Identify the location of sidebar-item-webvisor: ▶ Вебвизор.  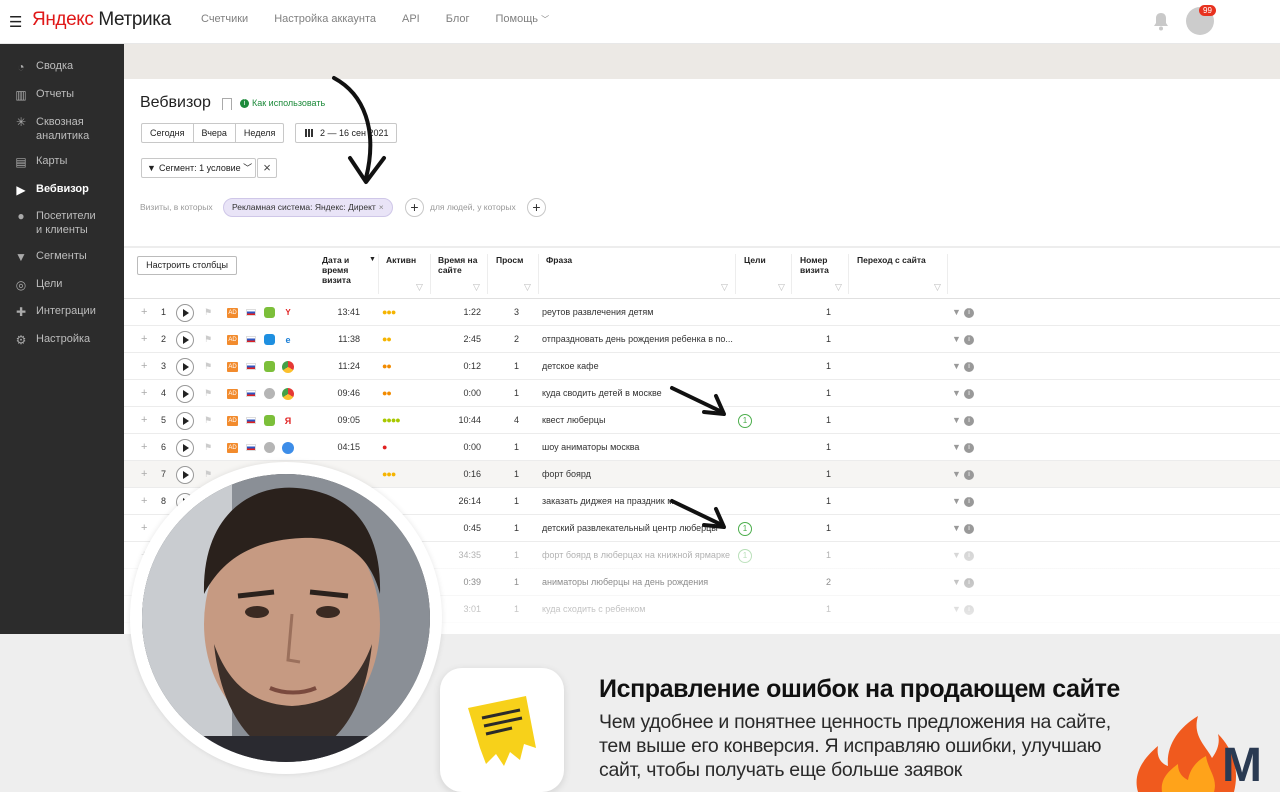
(62, 190).